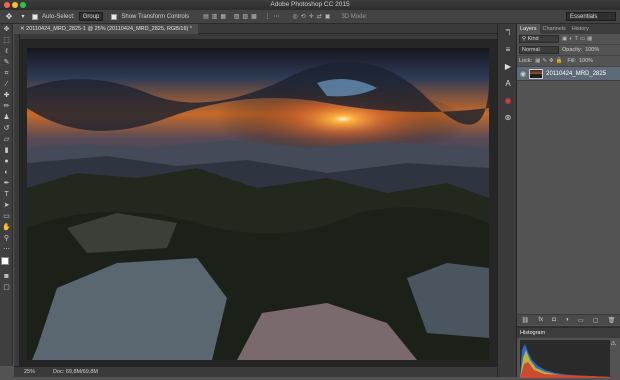 The height and width of the screenshot is (380, 620). What do you see at coordinates (6, 161) in the screenshot?
I see `blur-tool-icon: ●` at bounding box center [6, 161].